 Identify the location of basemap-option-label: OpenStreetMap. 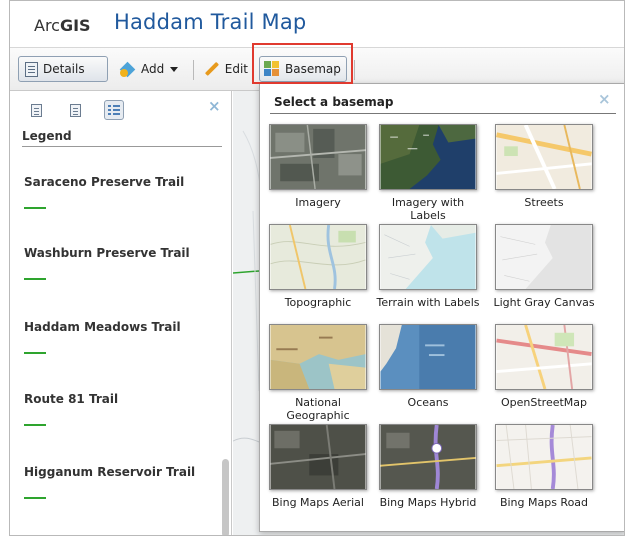
(544, 402).